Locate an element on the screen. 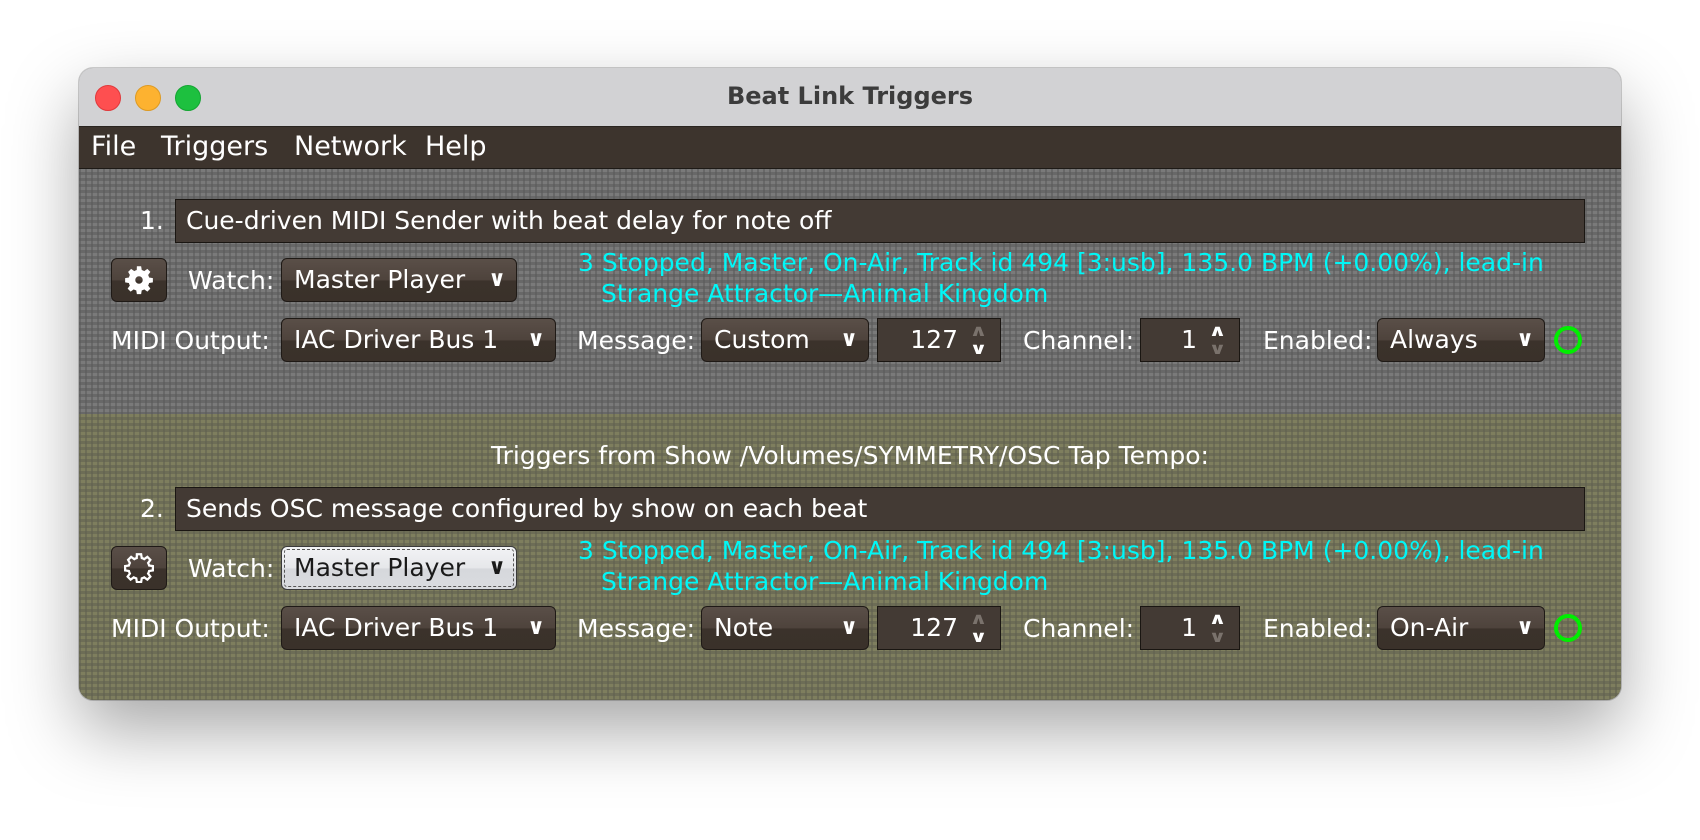  enabled-select: Always ∨ is located at coordinates (1461, 340).